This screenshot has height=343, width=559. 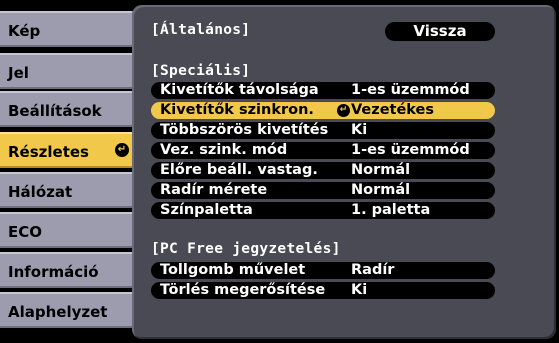 I want to click on menu-row: Többszörös kivetítés Ki, so click(x=323, y=130).